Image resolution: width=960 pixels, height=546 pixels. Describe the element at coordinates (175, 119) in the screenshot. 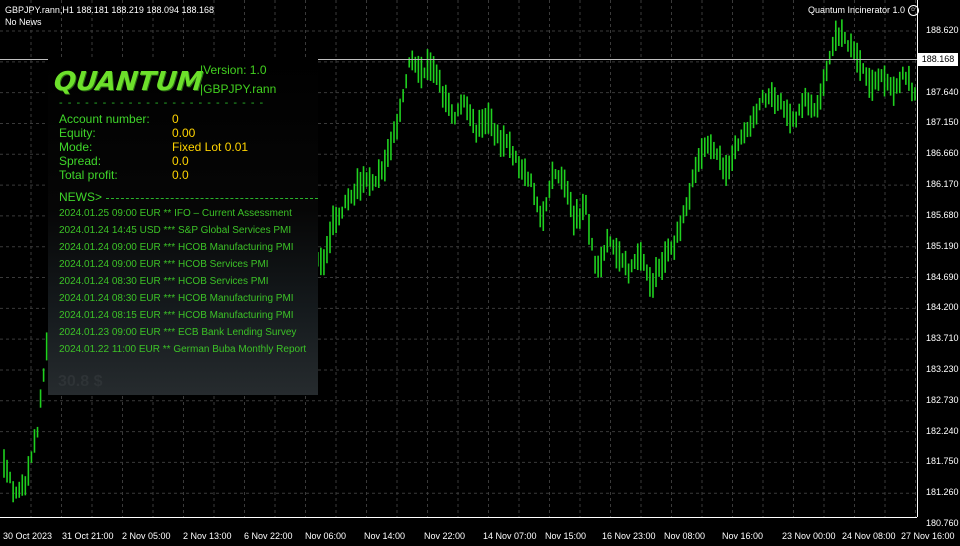

I see `account-number-value: 0` at that location.